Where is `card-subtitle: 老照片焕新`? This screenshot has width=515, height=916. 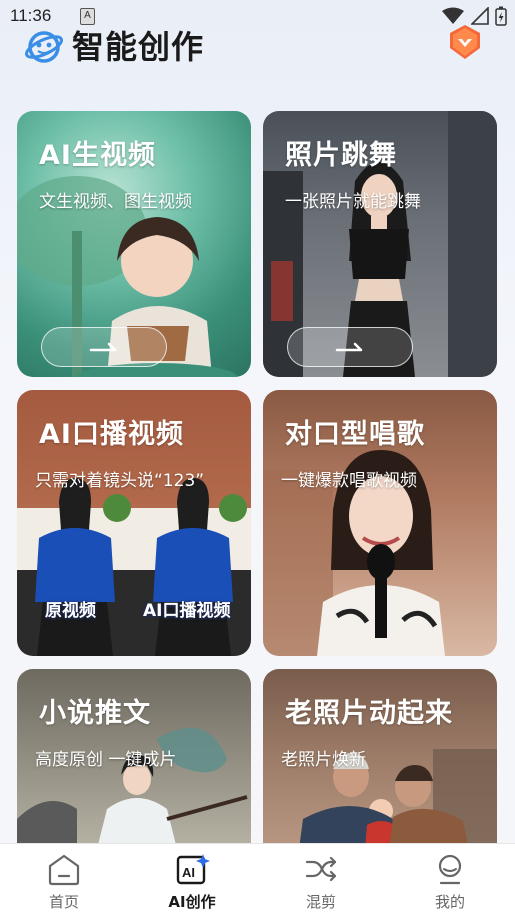
card-subtitle: 老照片焕新 is located at coordinates (323, 760).